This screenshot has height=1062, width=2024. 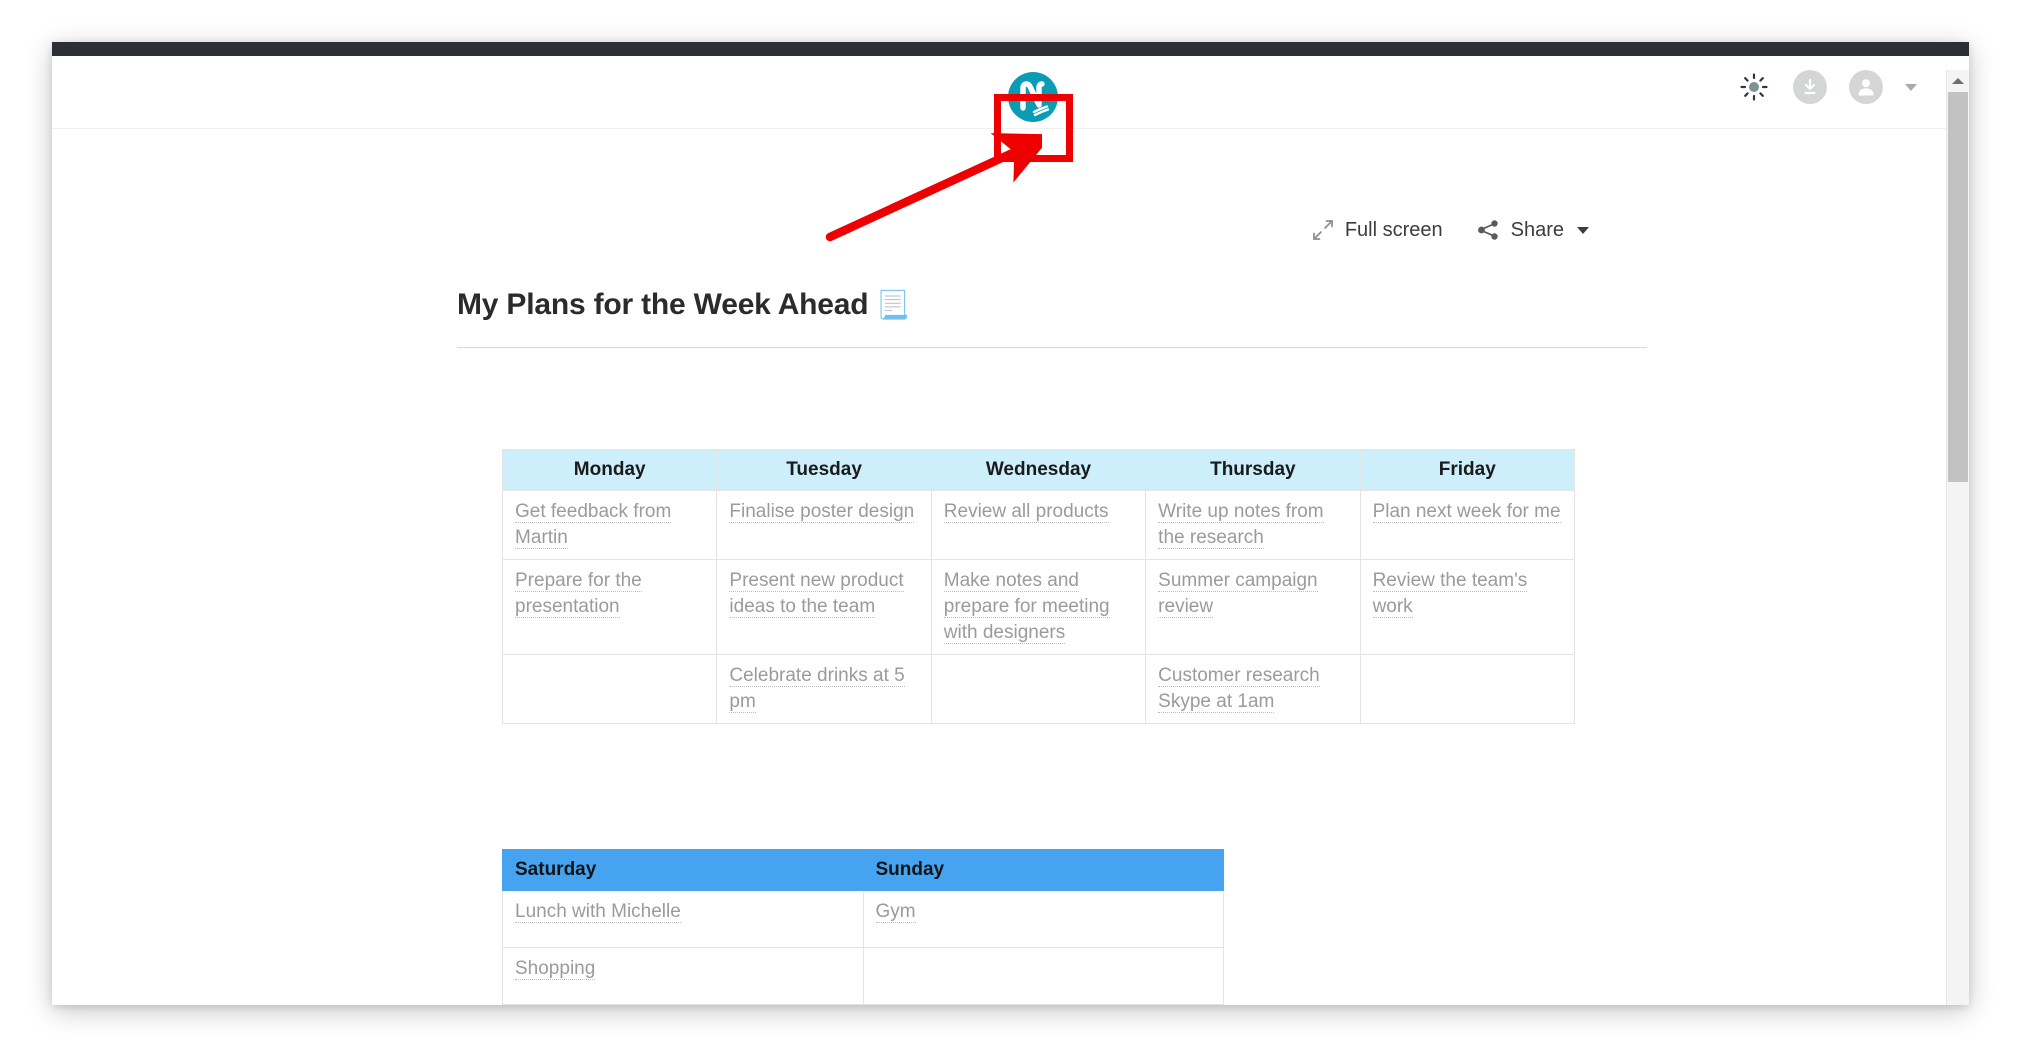 I want to click on scroll-up-arrow-icon, so click(x=1958, y=81).